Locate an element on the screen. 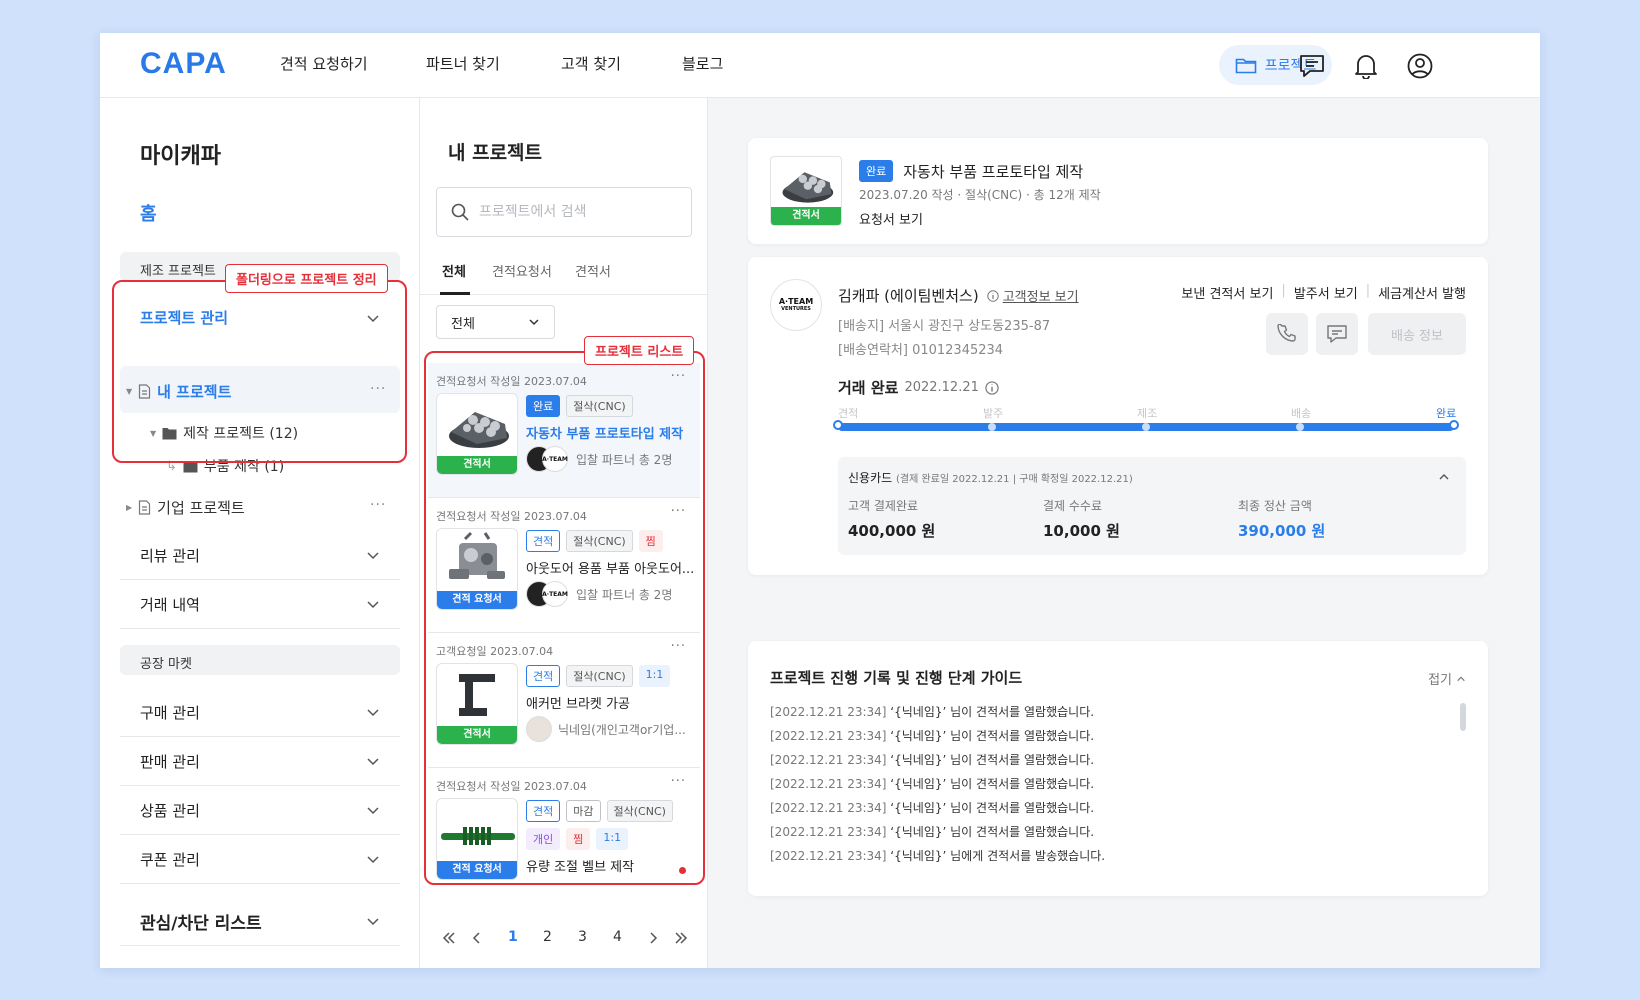 The width and height of the screenshot is (1640, 1000). sidebar-item-sales-manage: 판매 관리 is located at coordinates (260, 761).